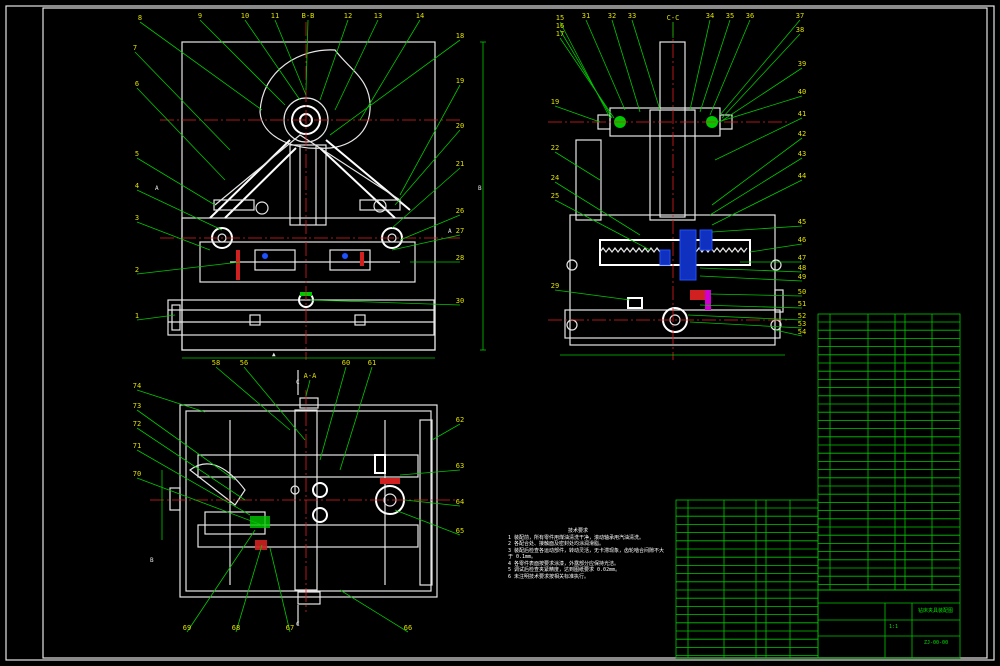  I want to click on tech-note-line: 3 装配后检查各运动部件，转动灵活，无卡滞现象，齿轮啮合间隙不大于 0.1mm。, so click(586, 554).